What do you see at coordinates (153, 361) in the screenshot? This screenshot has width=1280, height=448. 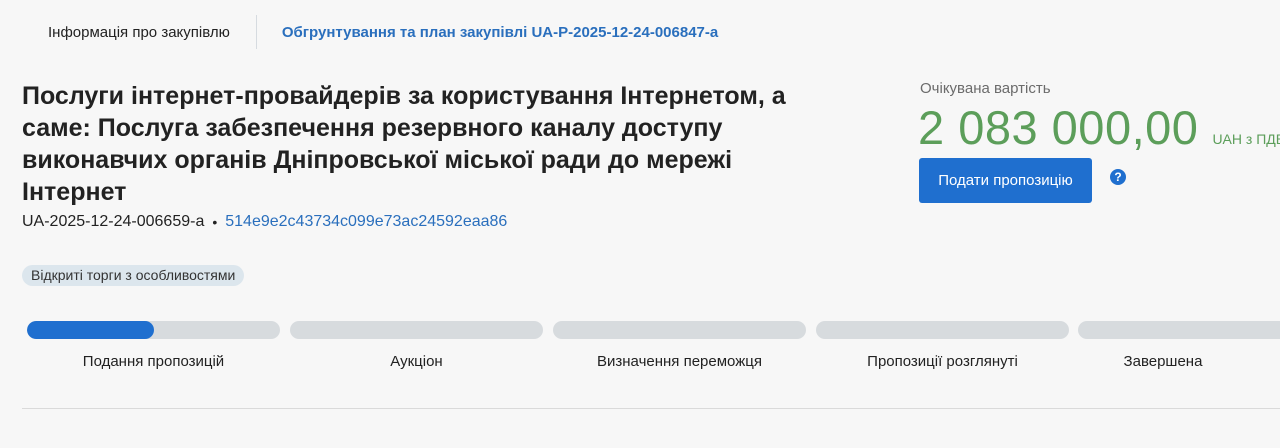 I see `stage-label-submission: Подання пропозицій` at bounding box center [153, 361].